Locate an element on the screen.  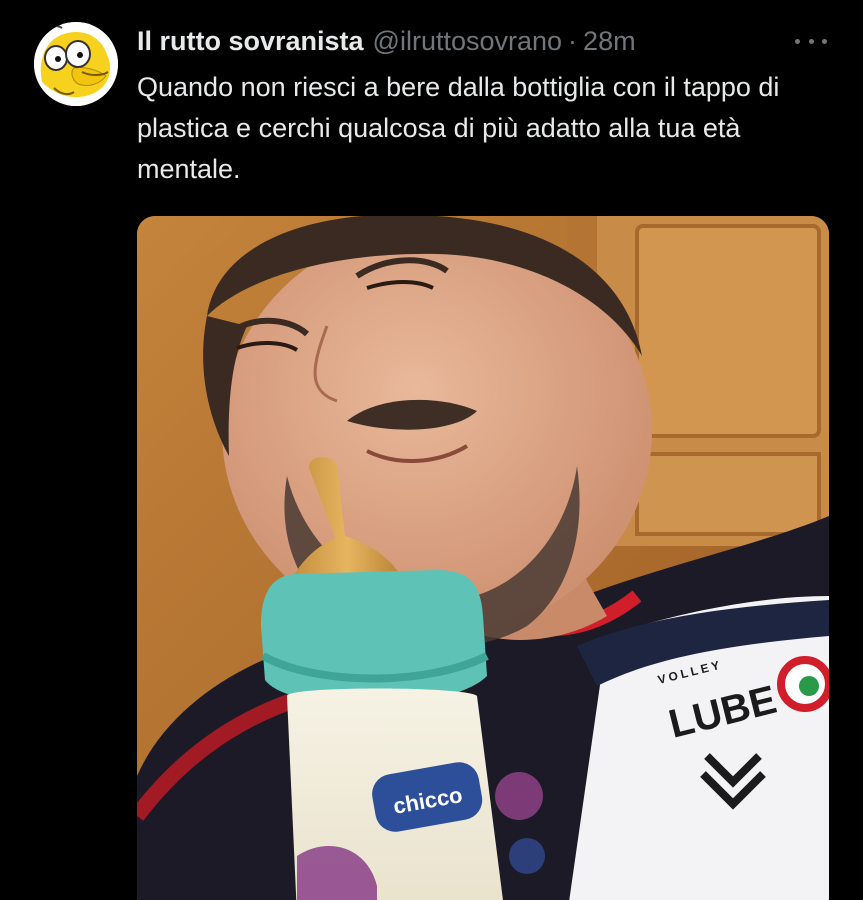
cartoon-face-icon is located at coordinates (76, 64).